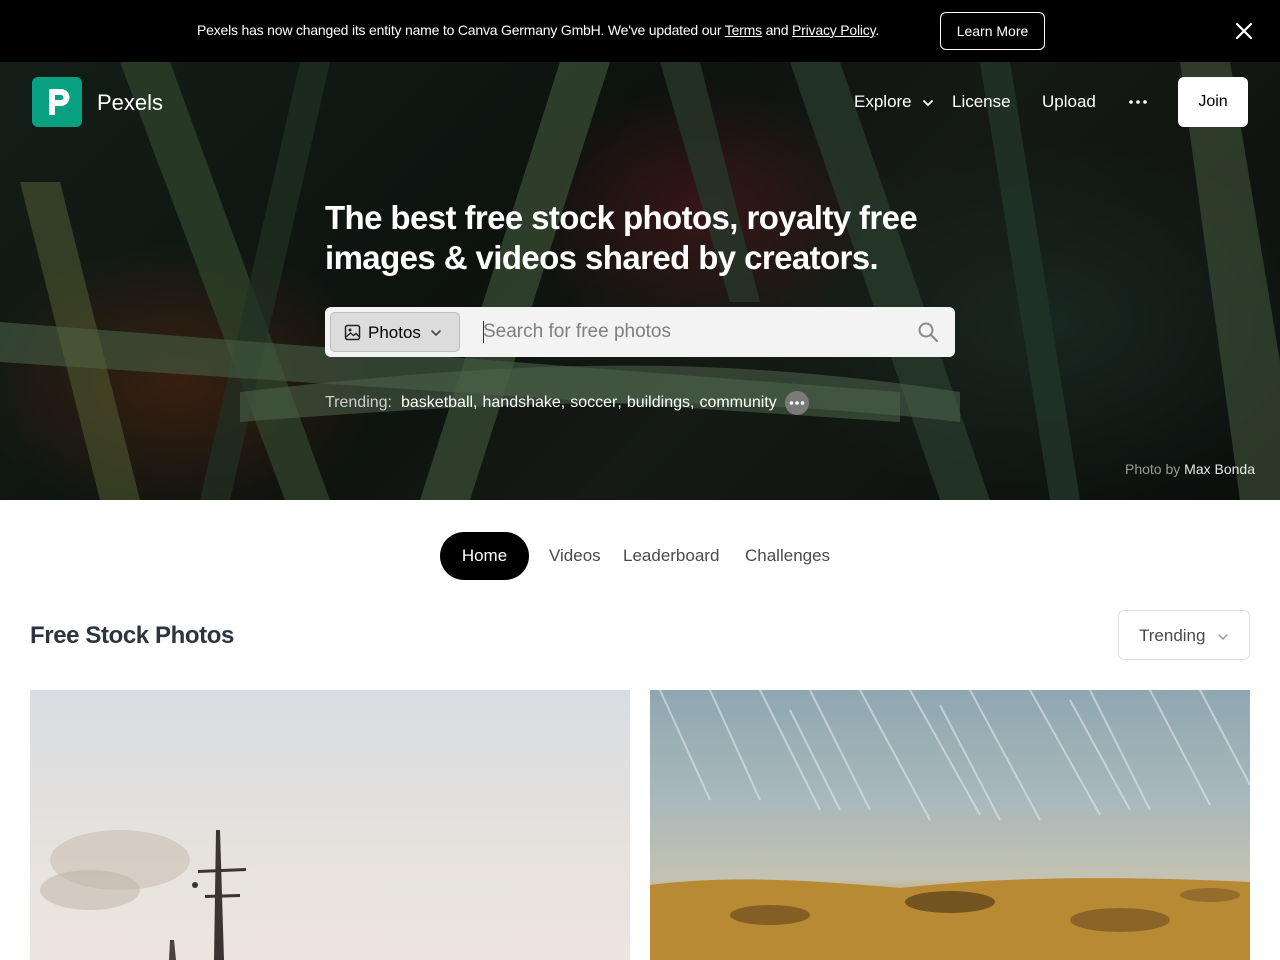 This screenshot has height=960, width=1280. I want to click on search-icon, so click(928, 332).